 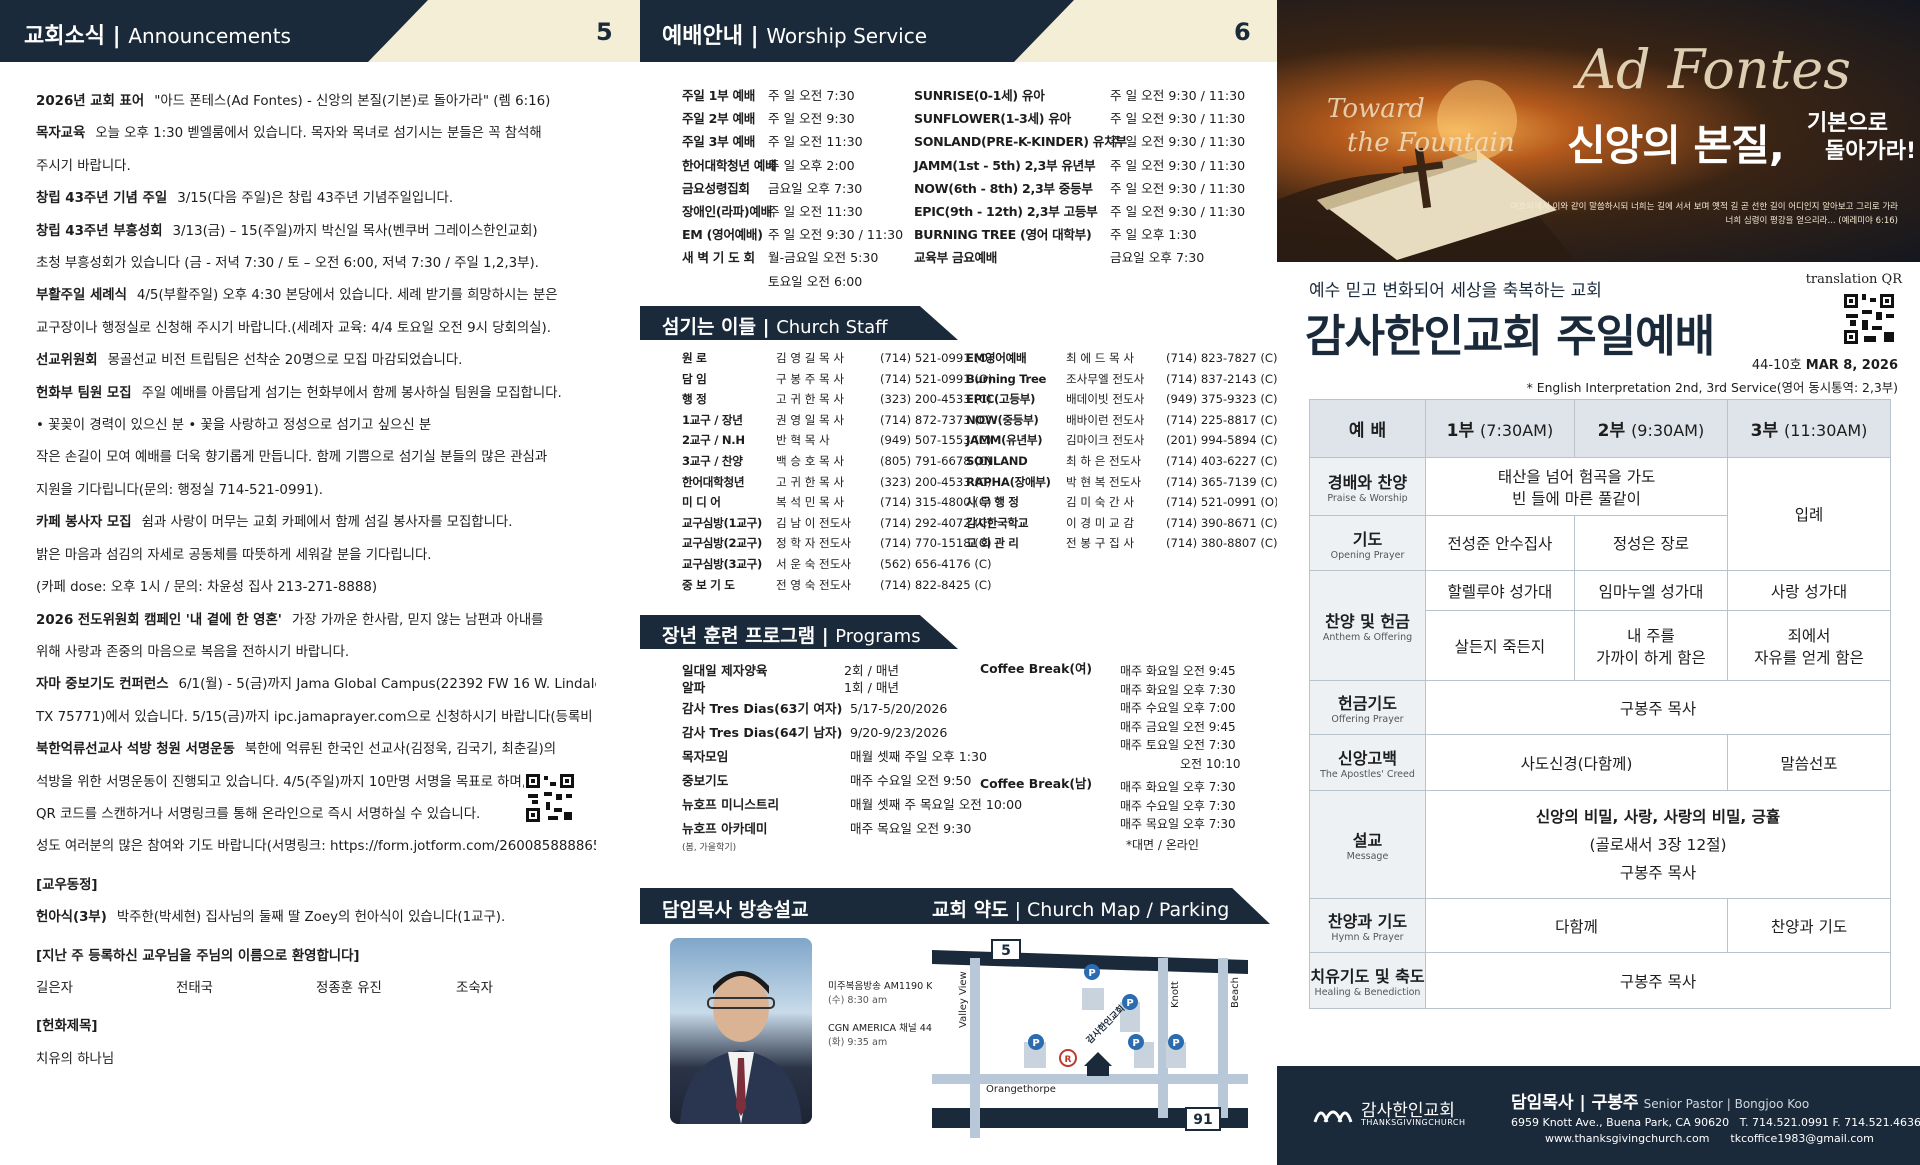 What do you see at coordinates (316, 491) in the screenshot?
I see `announcement-line: 지원을 기다립니다(문의: 행정실 714-521-0991).` at bounding box center [316, 491].